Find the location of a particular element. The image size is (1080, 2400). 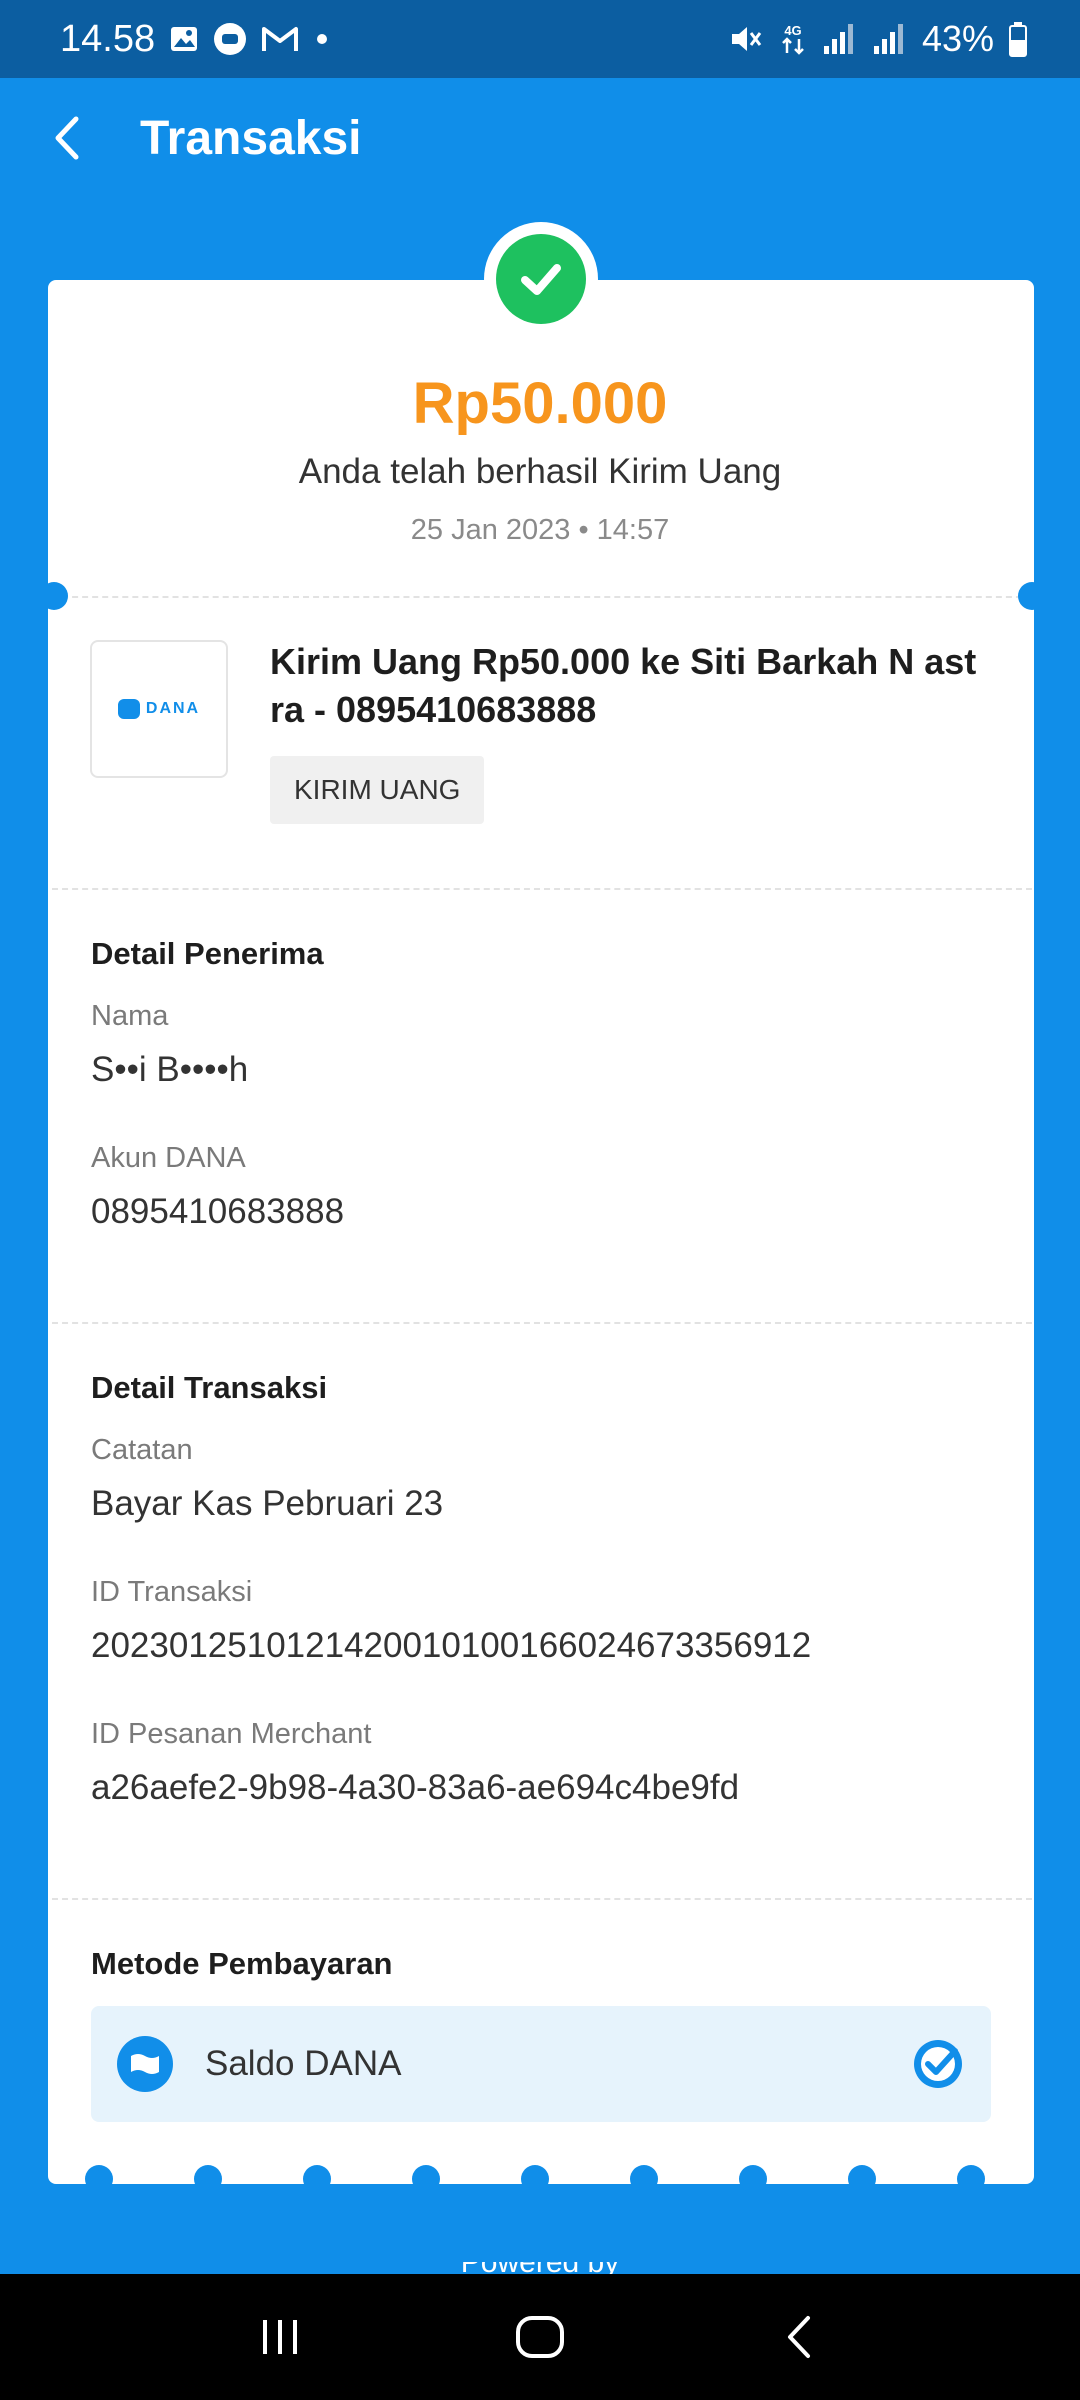

recents-icon is located at coordinates (280, 2337).